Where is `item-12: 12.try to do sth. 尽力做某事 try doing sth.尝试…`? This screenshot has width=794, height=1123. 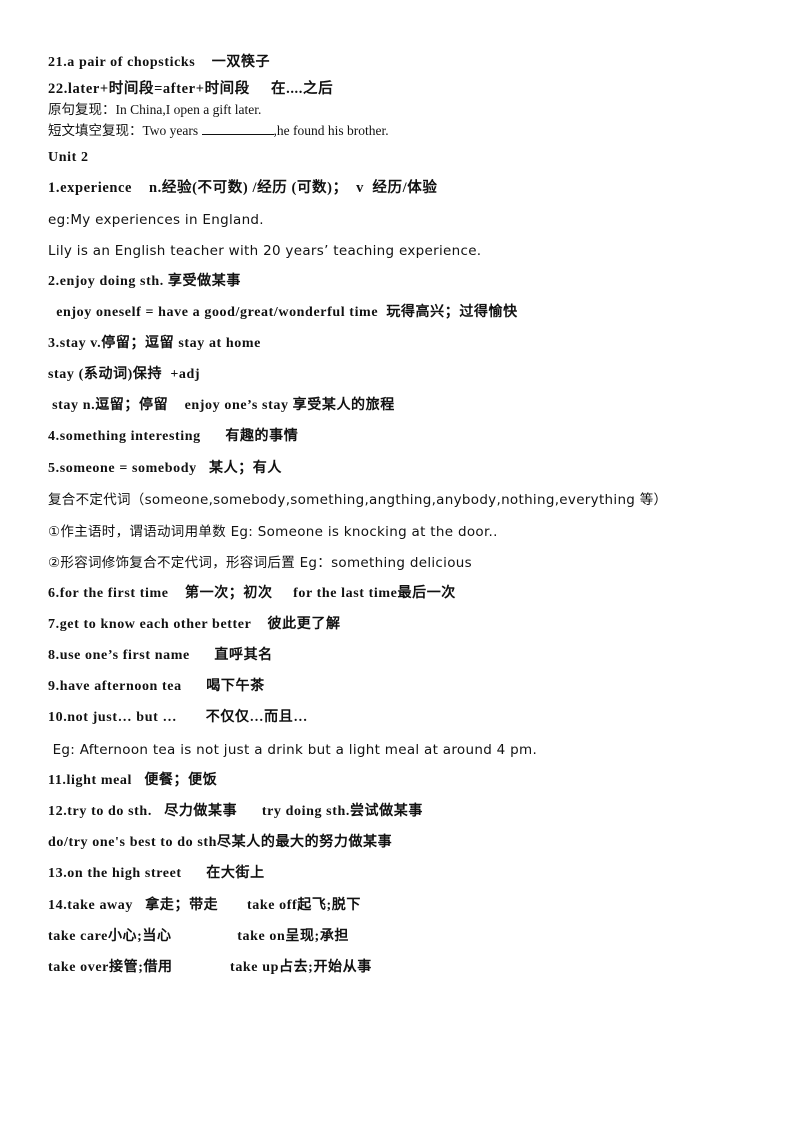 item-12: 12.try to do sth. 尽力做某事 try doing sth.尝试… is located at coordinates (235, 811).